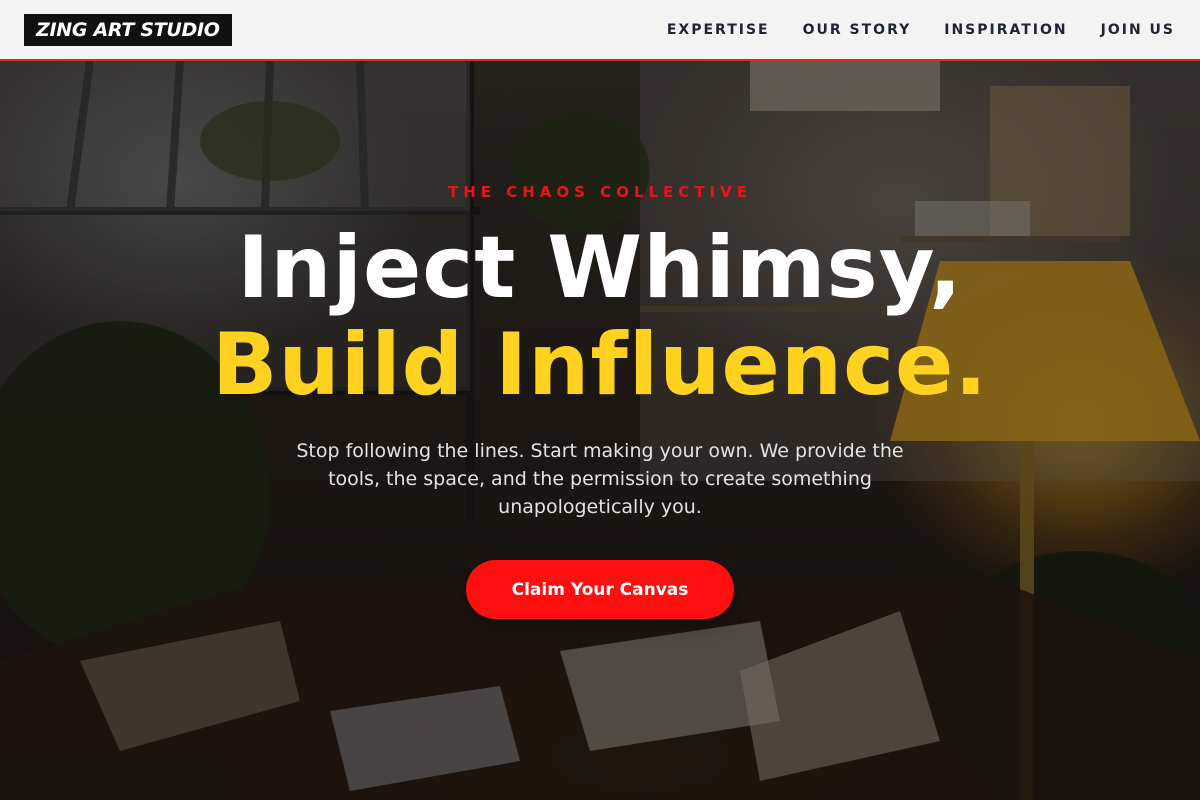  What do you see at coordinates (599, 192) in the screenshot?
I see `hero-eyebrow: THE CHAOS COLLECTIVE` at bounding box center [599, 192].